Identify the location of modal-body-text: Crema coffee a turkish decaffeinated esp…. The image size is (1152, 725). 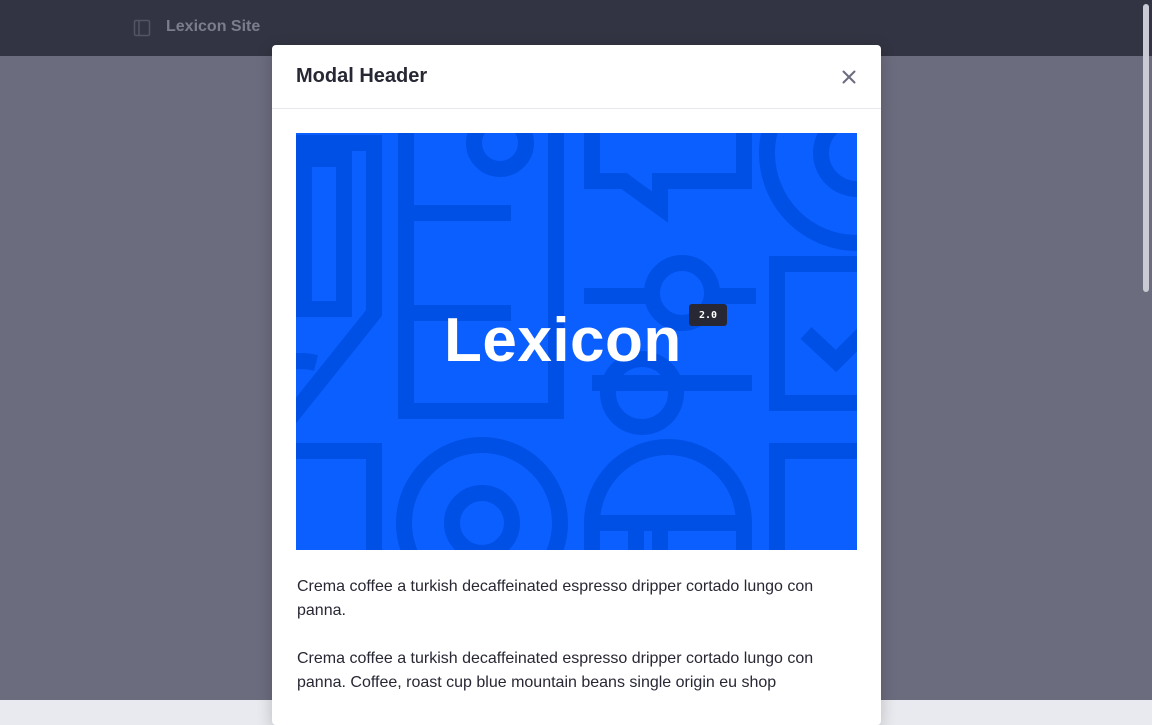
(577, 647).